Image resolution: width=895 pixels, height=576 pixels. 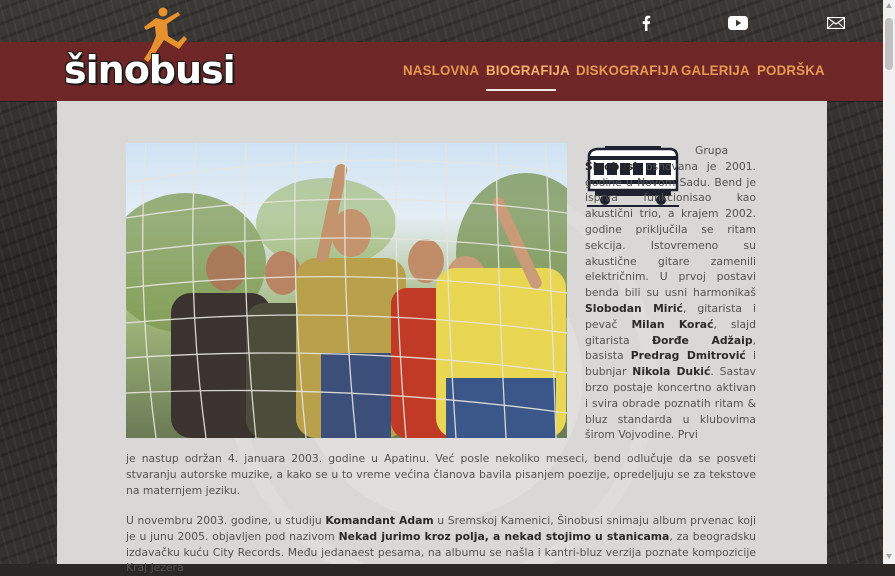 What do you see at coordinates (441, 70) in the screenshot?
I see `nav-naslovna: NASLOVNA` at bounding box center [441, 70].